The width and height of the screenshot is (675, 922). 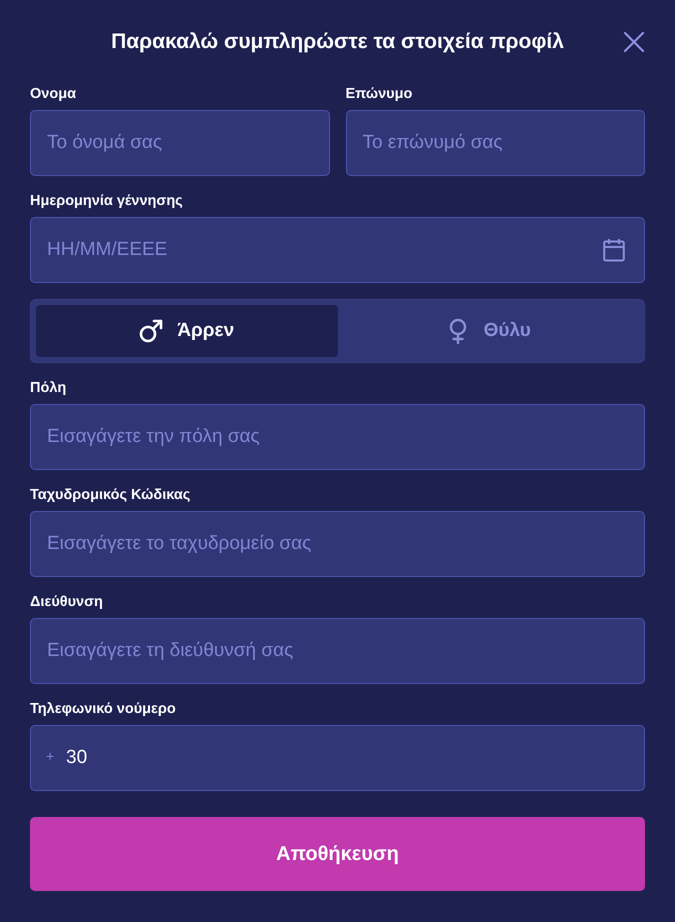 What do you see at coordinates (495, 143) in the screenshot?
I see `text-input-field: Το επώνυμό σας` at bounding box center [495, 143].